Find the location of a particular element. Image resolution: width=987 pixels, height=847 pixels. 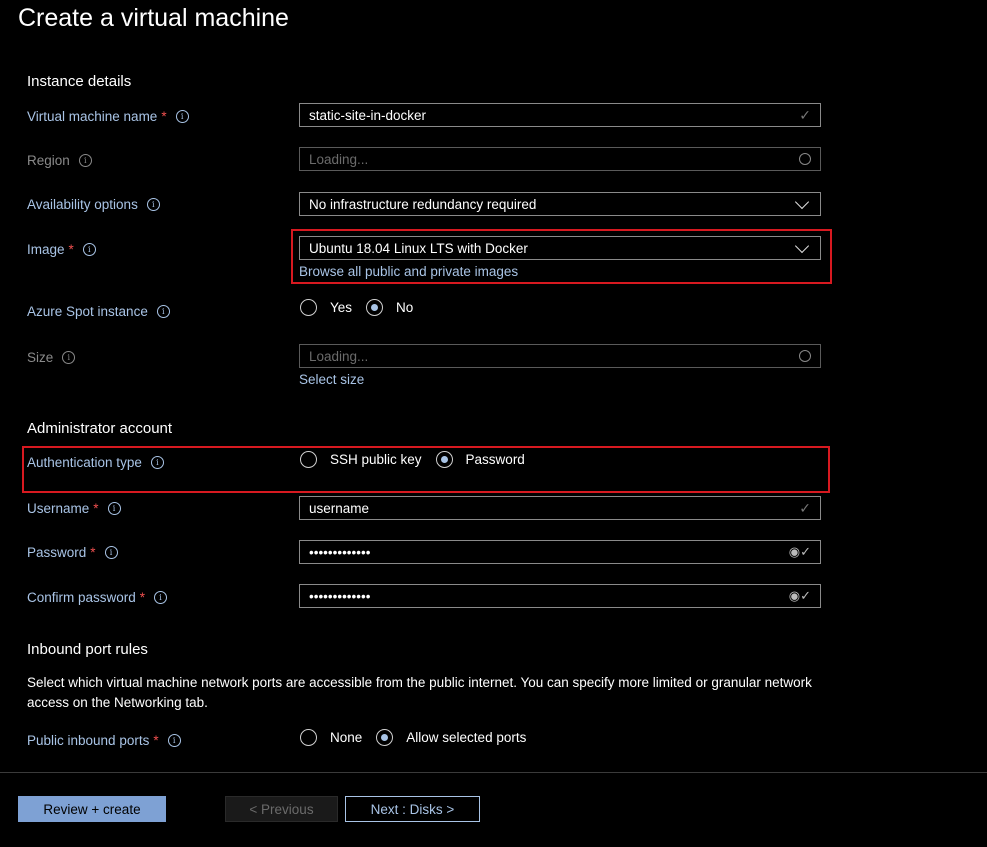

image-label-text: Image is located at coordinates (46, 249).